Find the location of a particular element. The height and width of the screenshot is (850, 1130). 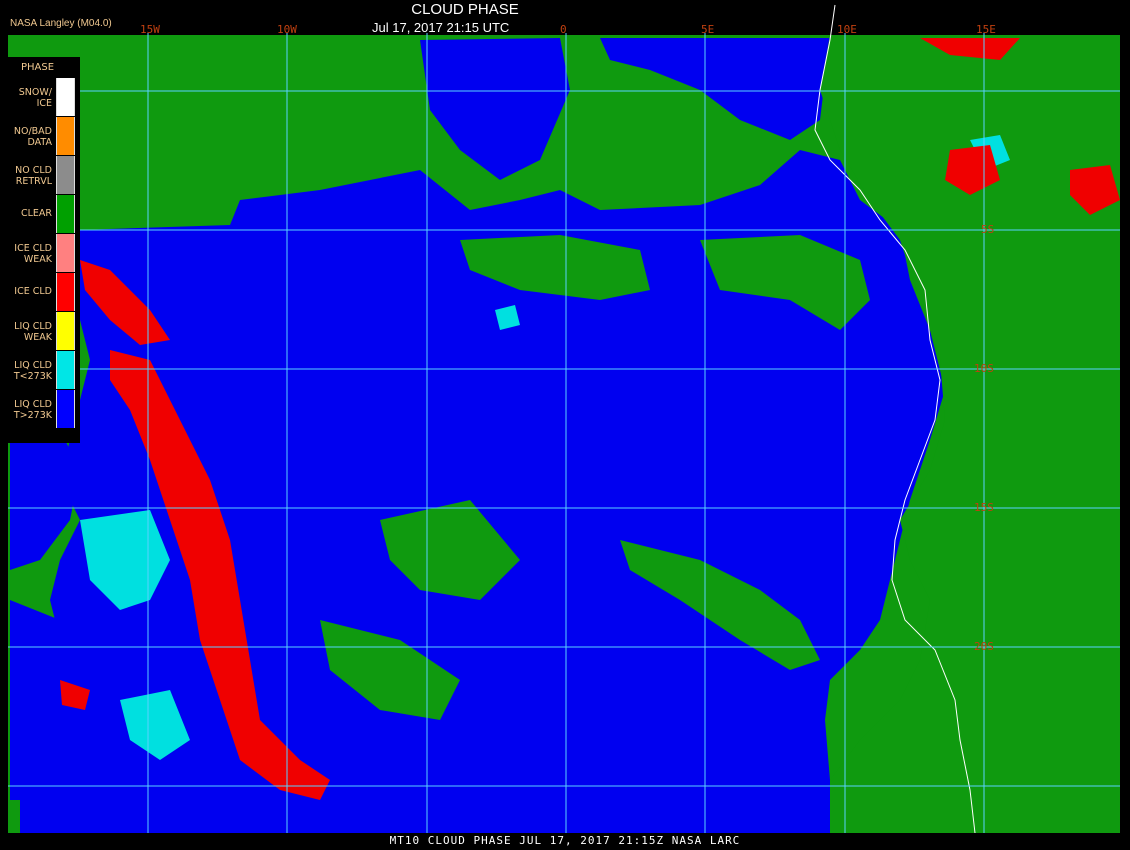

longitude-label: 15E is located at coordinates (986, 29).